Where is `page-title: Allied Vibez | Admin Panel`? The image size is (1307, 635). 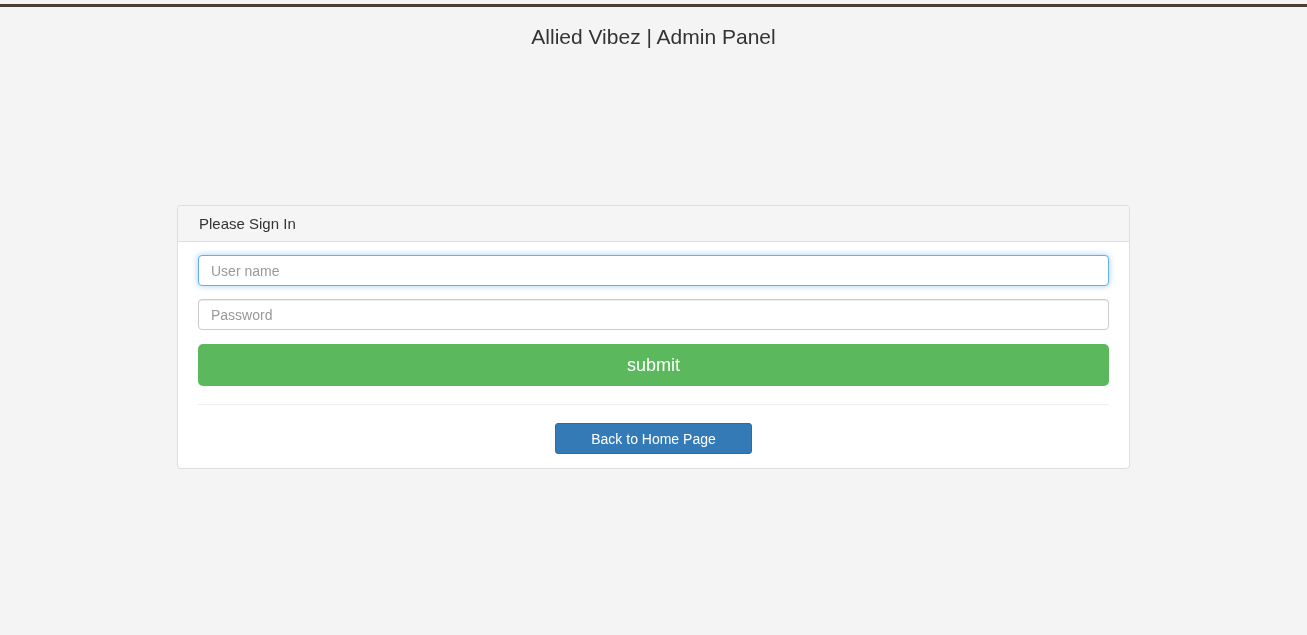 page-title: Allied Vibez | Admin Panel is located at coordinates (653, 37).